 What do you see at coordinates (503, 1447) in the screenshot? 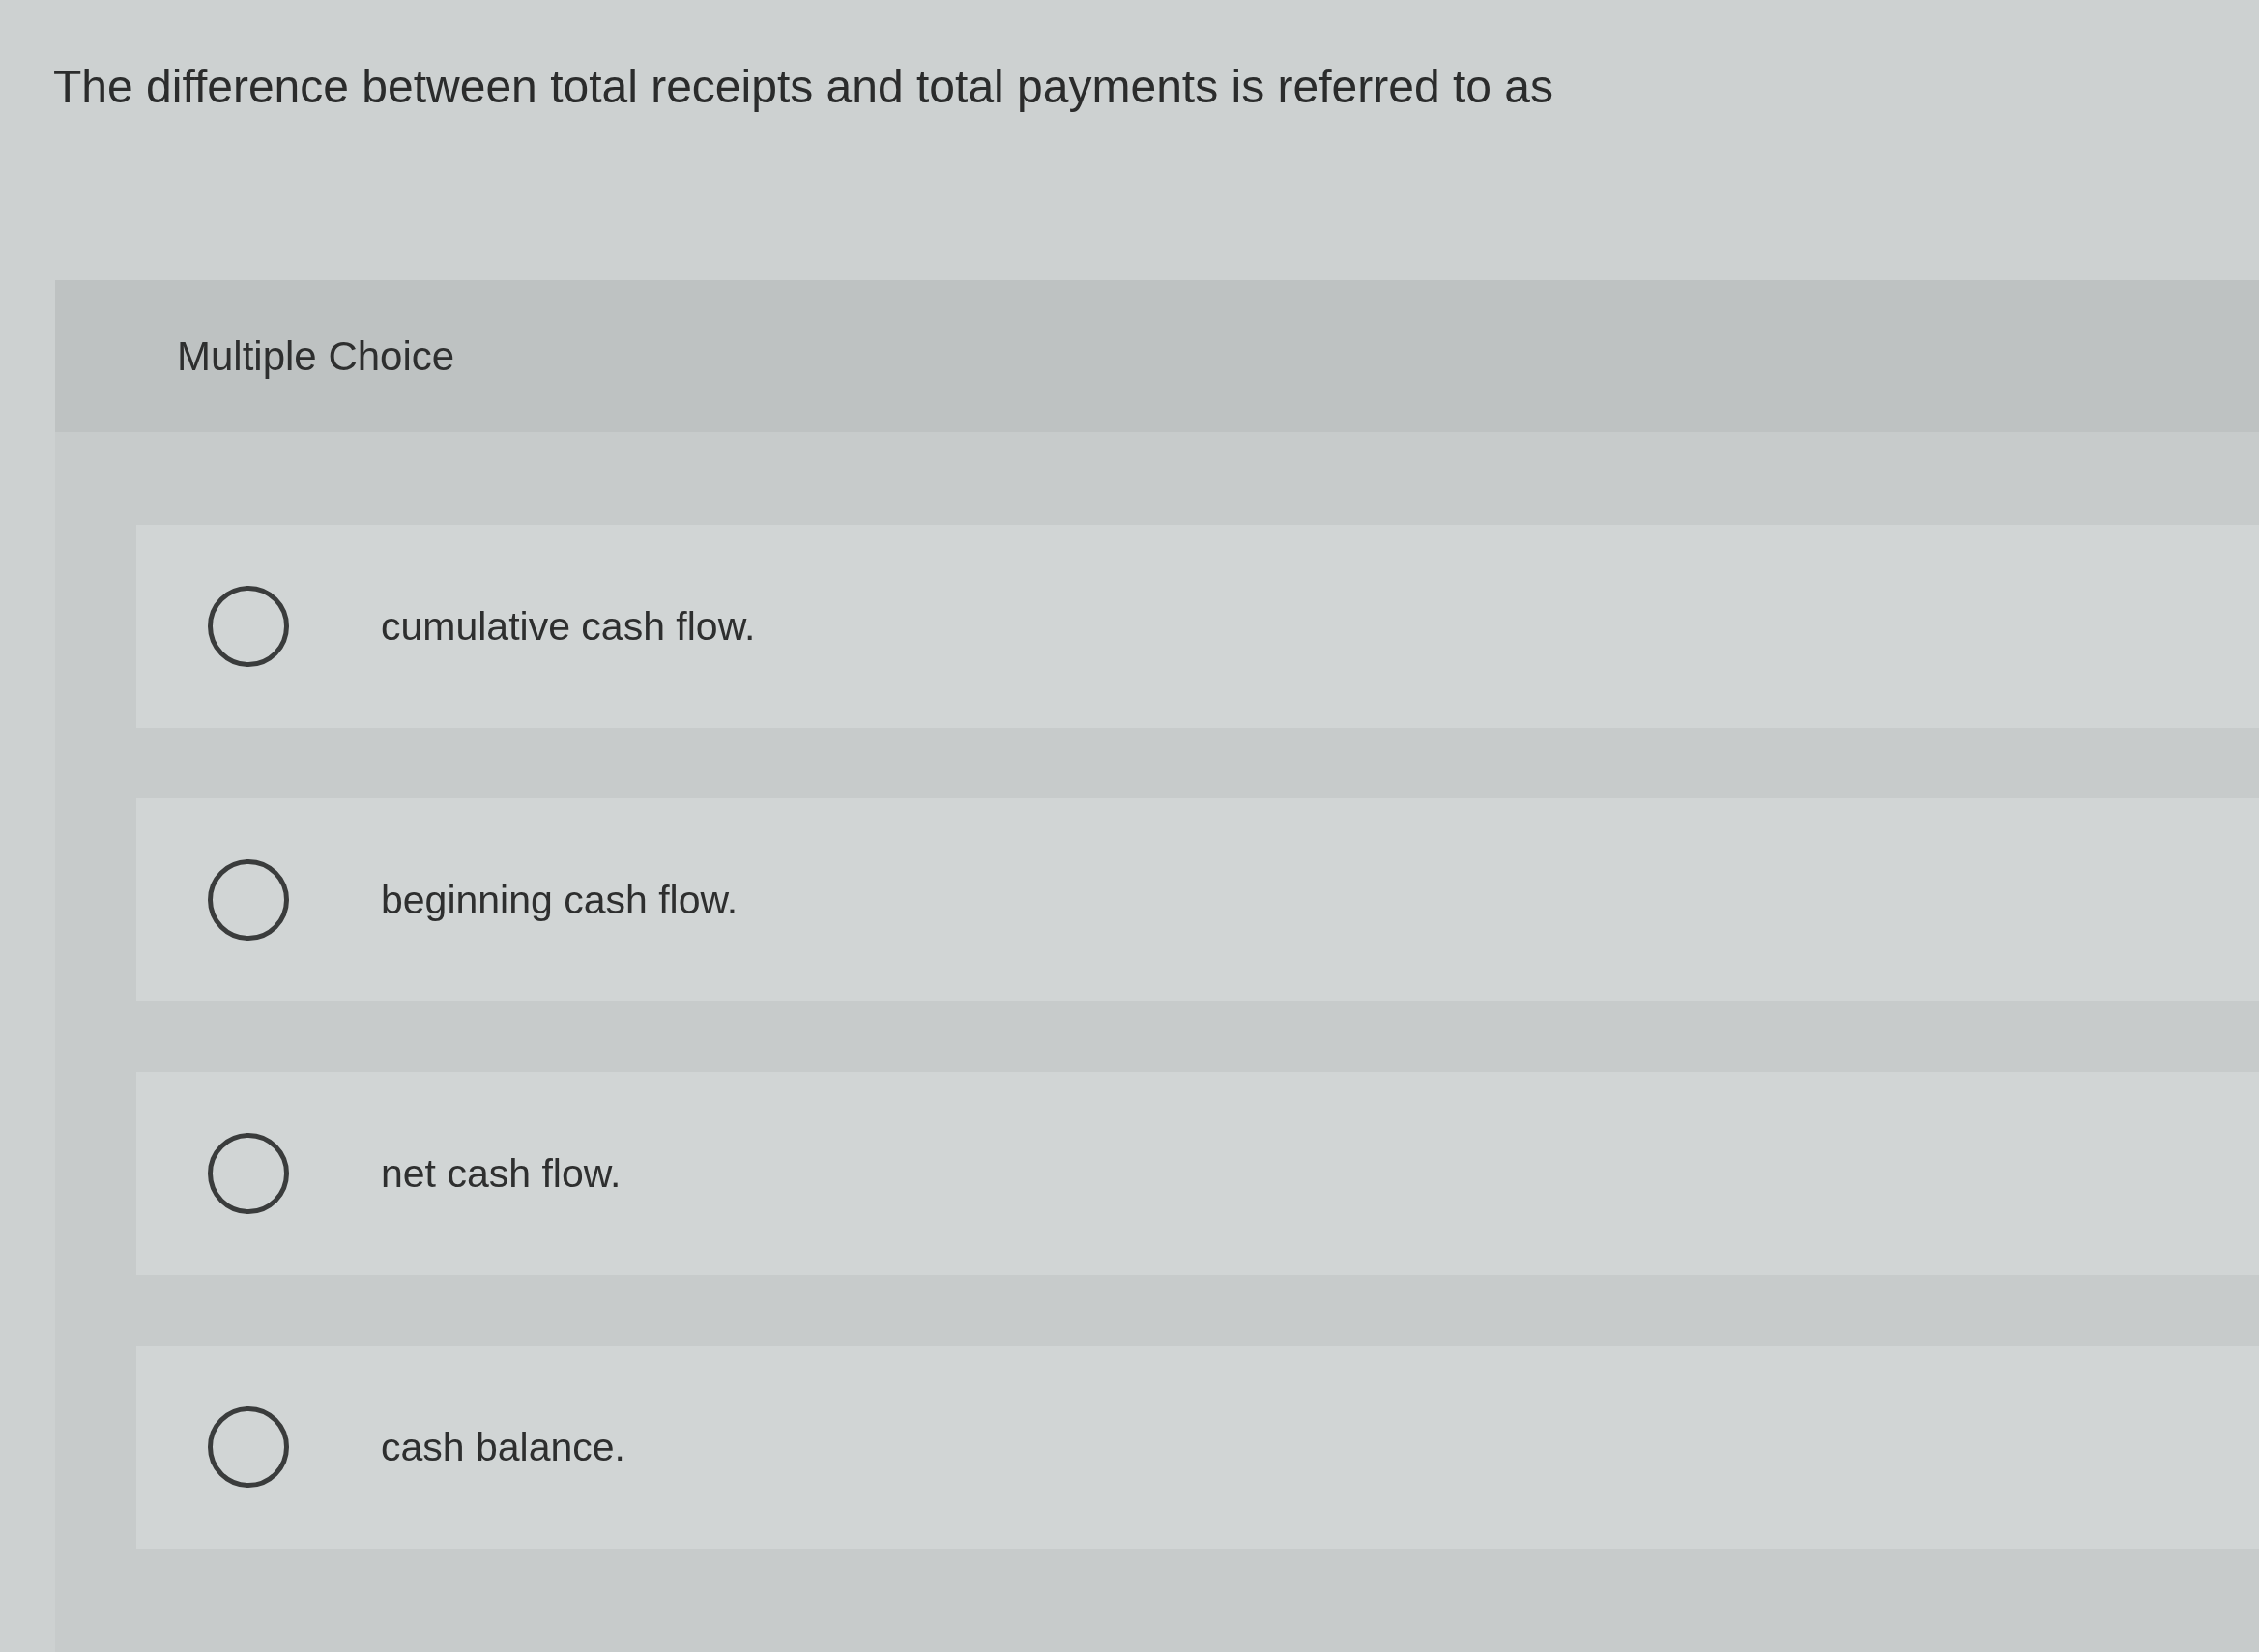
I see `option-label: cash balance.` at bounding box center [503, 1447].